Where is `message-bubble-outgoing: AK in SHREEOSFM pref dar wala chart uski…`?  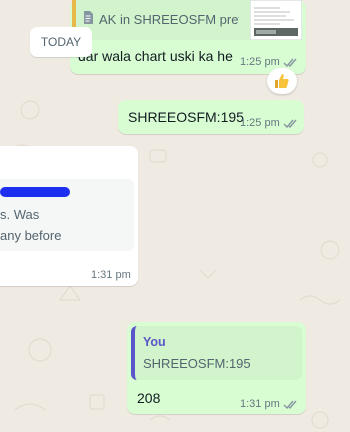
message-bubble-outgoing: AK in SHREEOSFM pref dar wala chart uski… is located at coordinates (188, 37).